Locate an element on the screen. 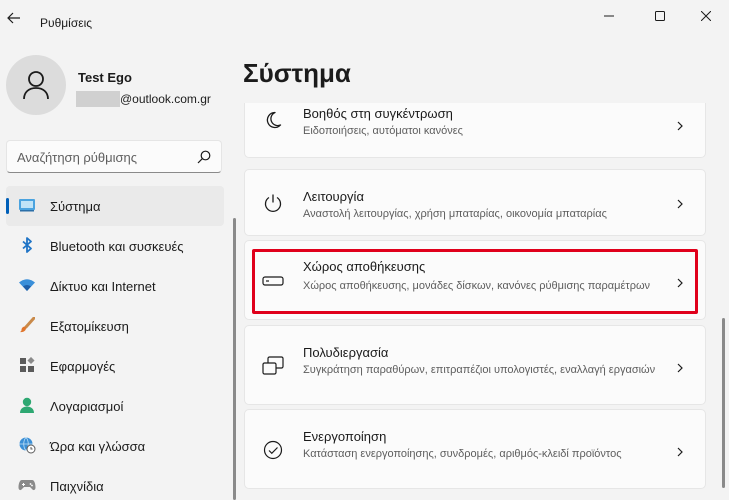  profile-name: Test Ego is located at coordinates (105, 77).